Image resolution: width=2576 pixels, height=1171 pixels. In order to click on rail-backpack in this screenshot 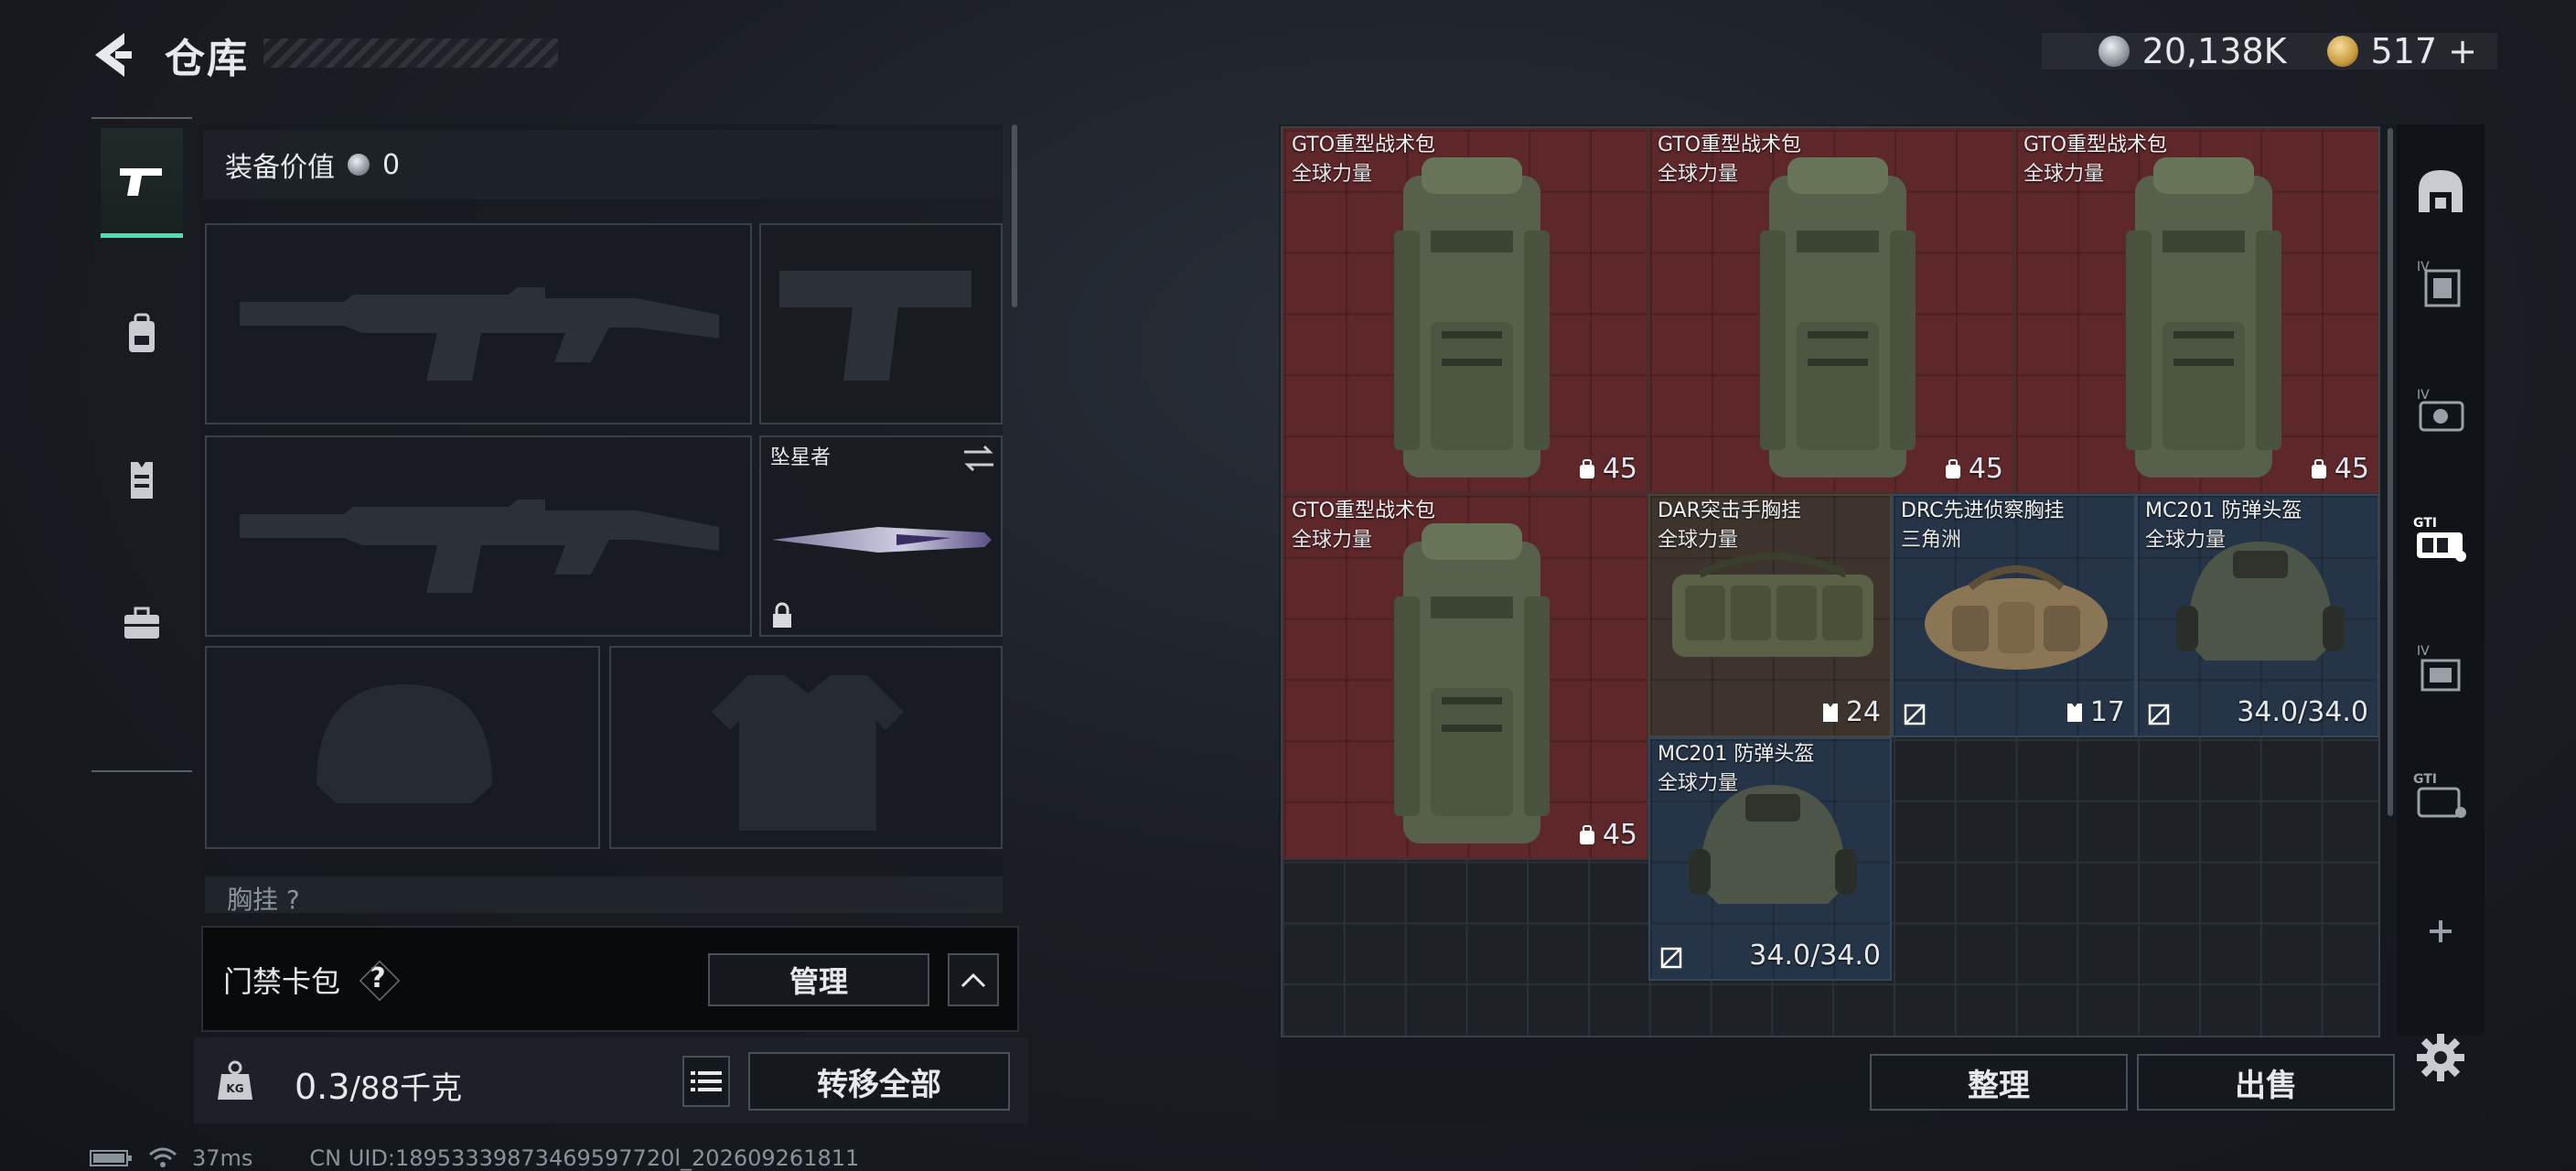, I will do `click(142, 334)`.